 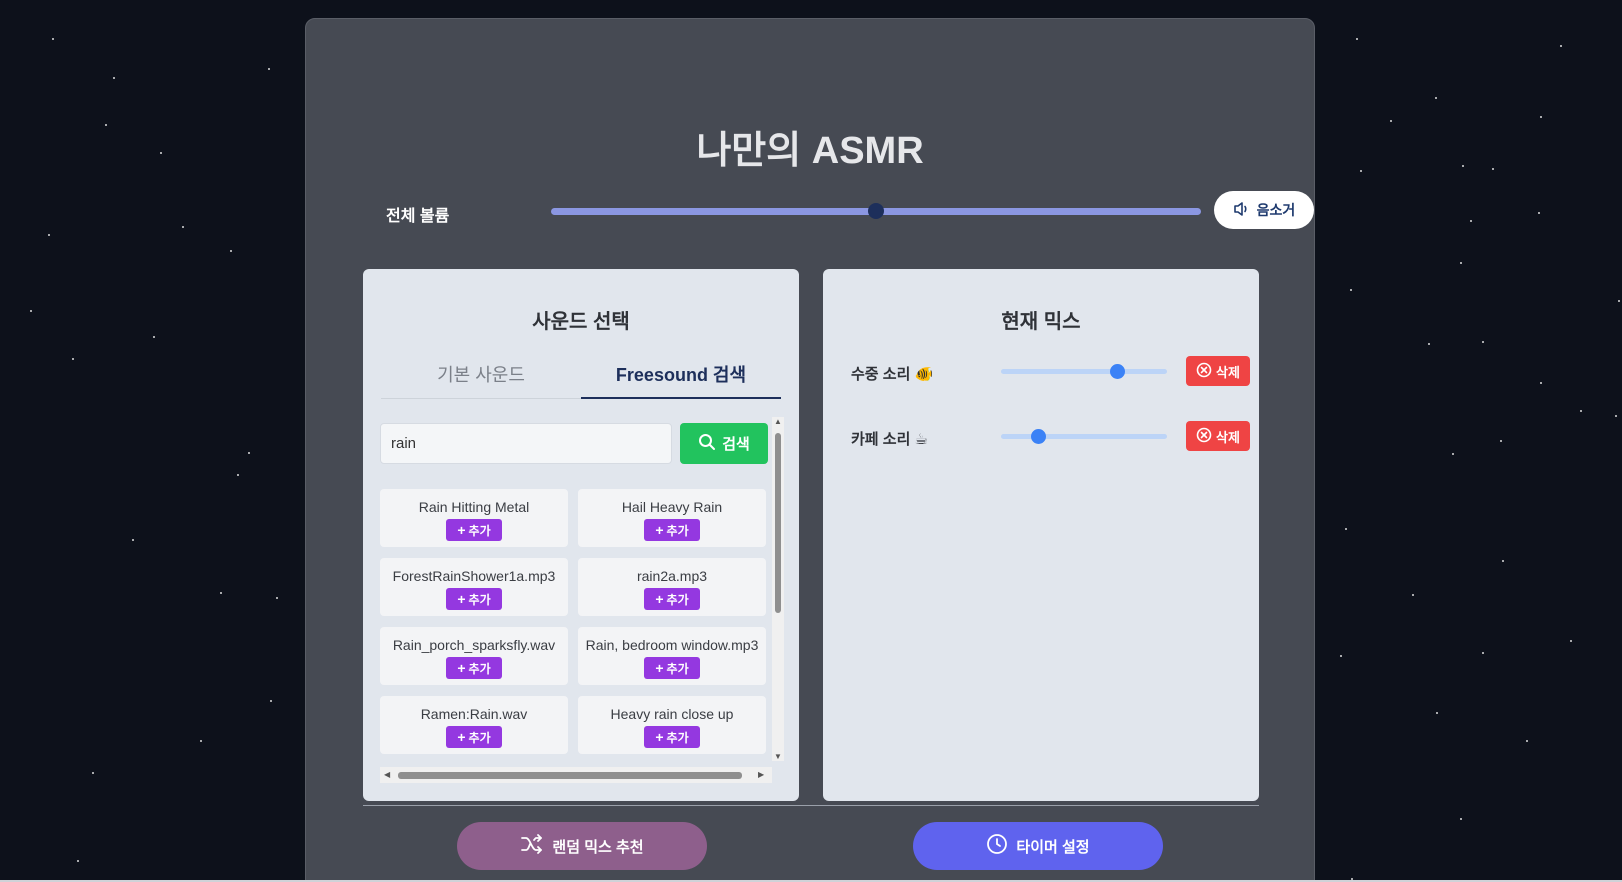 I want to click on section-divider, so click(x=811, y=805).